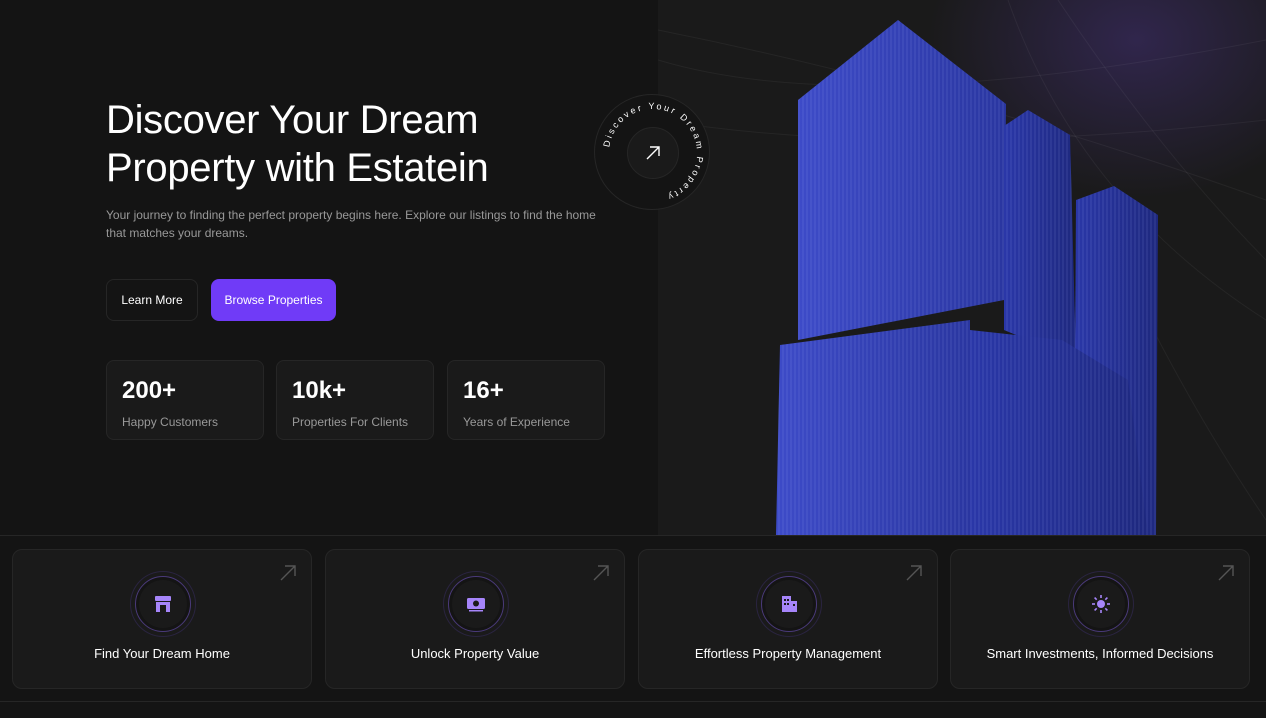  What do you see at coordinates (152, 300) in the screenshot?
I see `learn-more-button: Learn More` at bounding box center [152, 300].